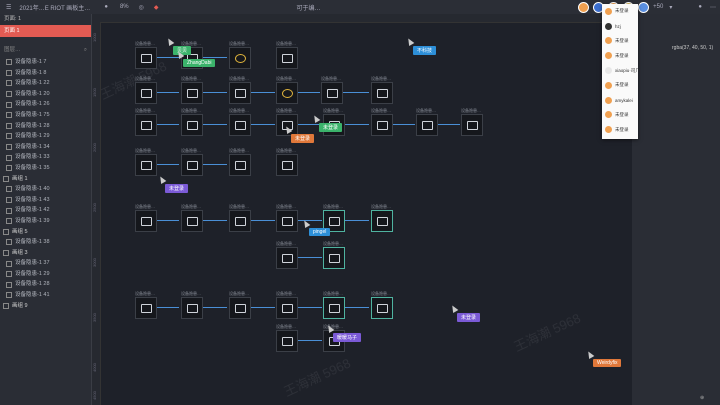 This screenshot has height=405, width=720. I want to click on layer-item: 设备隐患-1 40, so click(45, 189).